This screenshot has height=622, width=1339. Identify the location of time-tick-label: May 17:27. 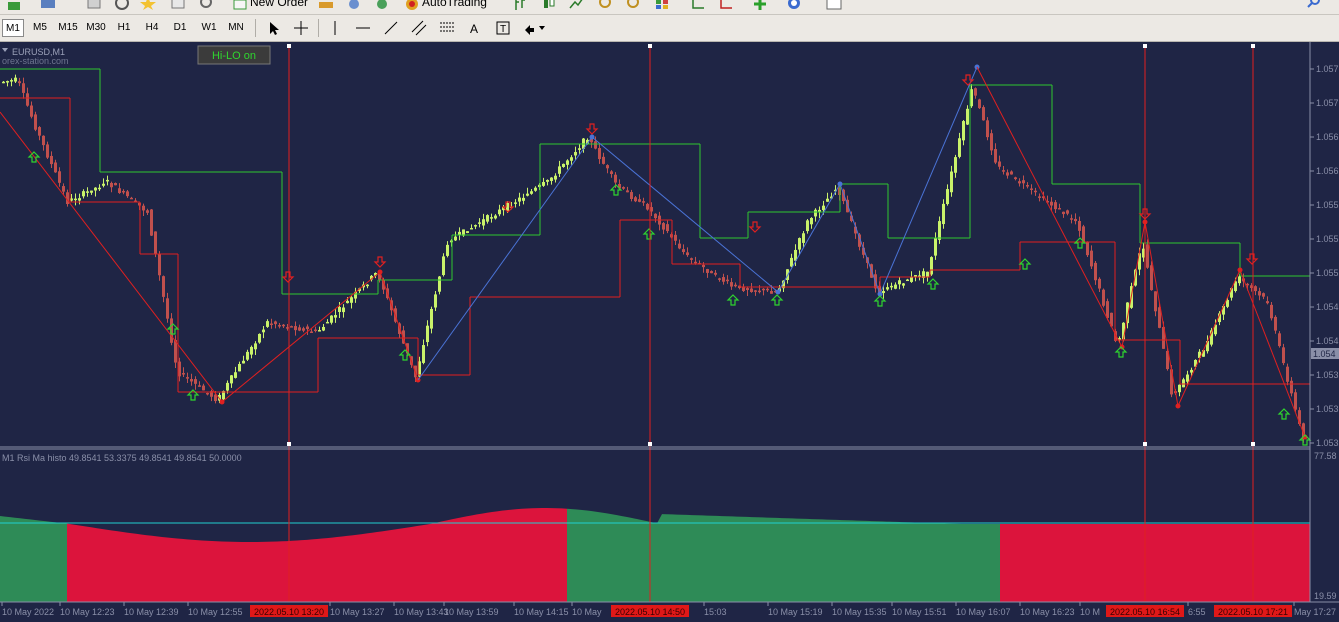
(1315, 612).